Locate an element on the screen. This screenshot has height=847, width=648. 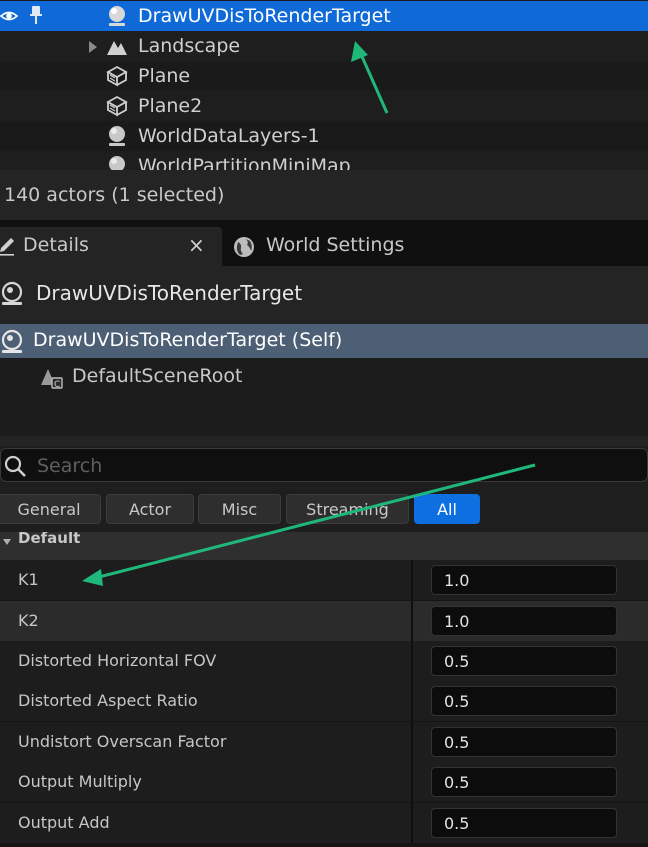
property-label: Distorted Horizontal FOV is located at coordinates (117, 660).